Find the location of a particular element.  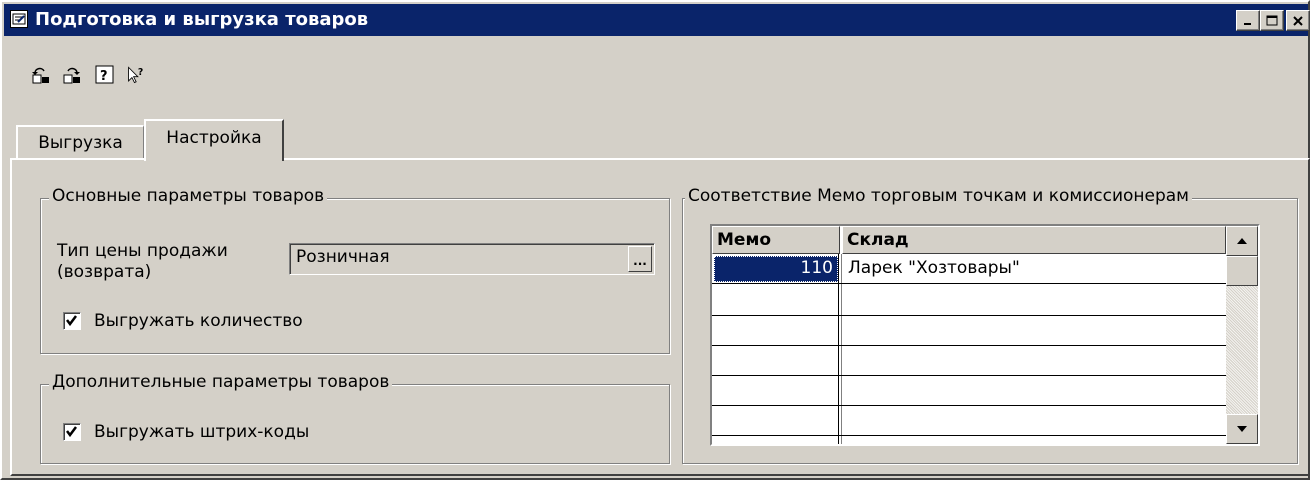

price-type-label-line2: (возврата) is located at coordinates (104, 272).